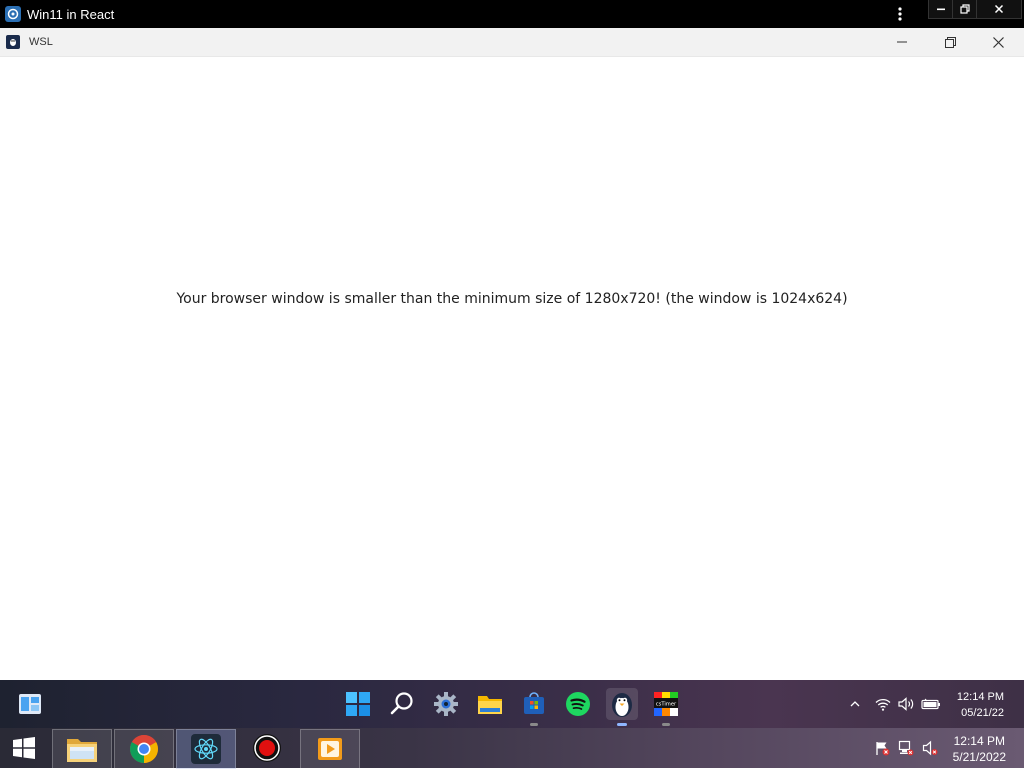 This screenshot has width=1024, height=769. I want to click on media-player-icon, so click(330, 749).